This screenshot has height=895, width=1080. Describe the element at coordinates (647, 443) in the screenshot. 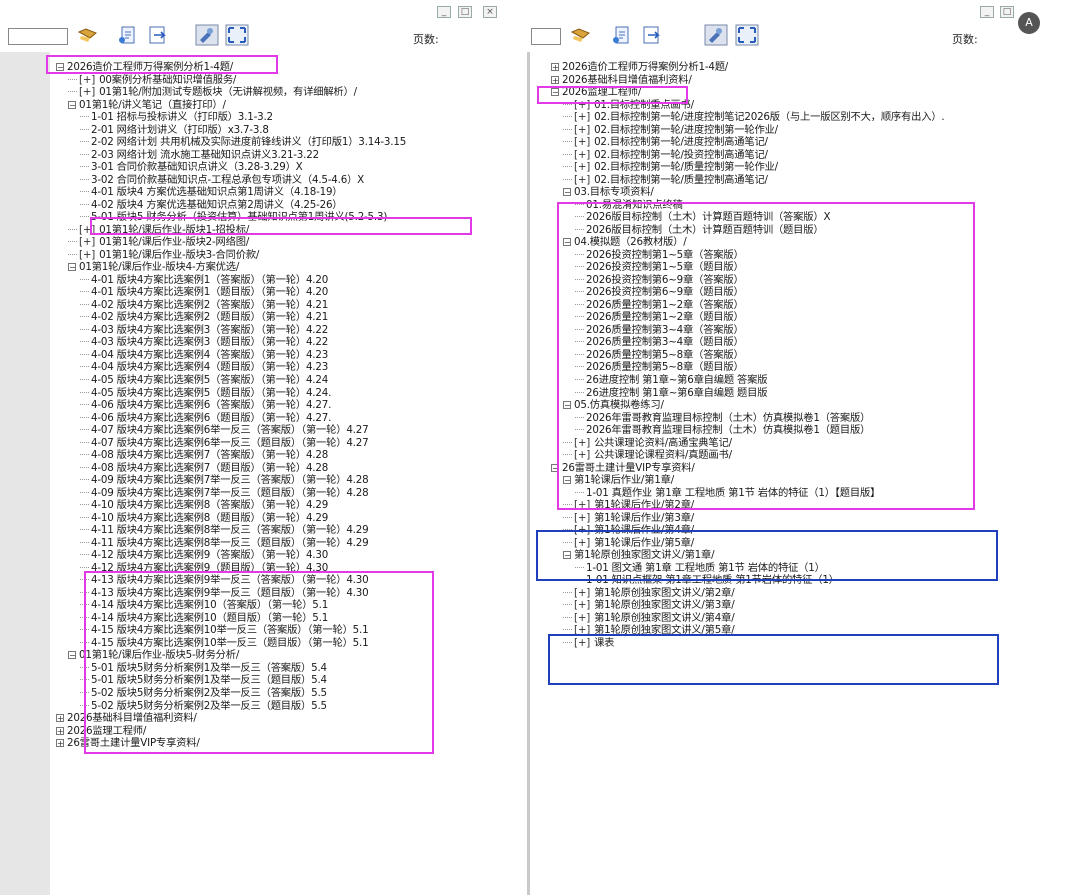

I see `tree-row: [+] 公共课理论资料/高通宝典笔记/` at that location.